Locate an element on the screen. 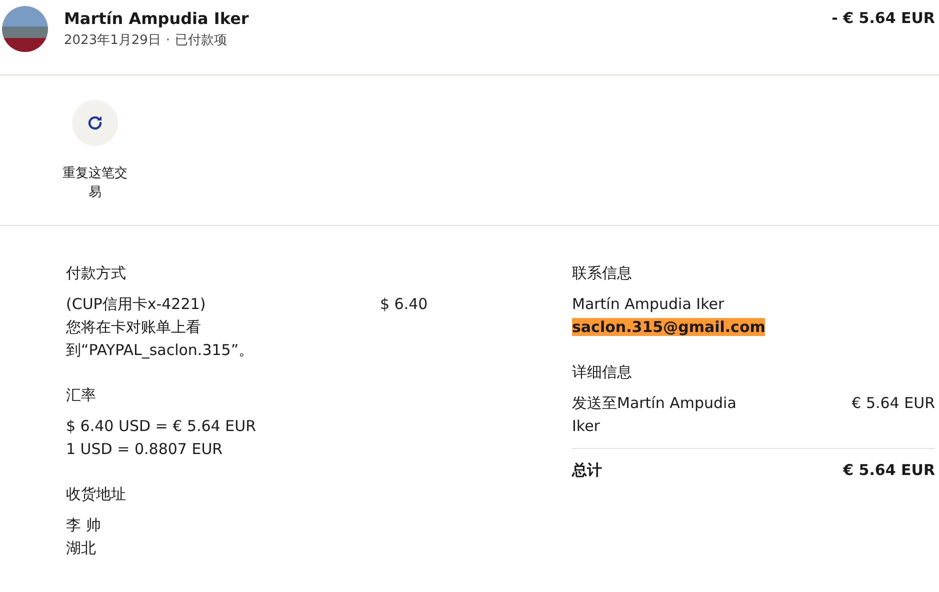 This screenshot has width=939, height=592. payment-amount: $ 6.40 is located at coordinates (404, 304).